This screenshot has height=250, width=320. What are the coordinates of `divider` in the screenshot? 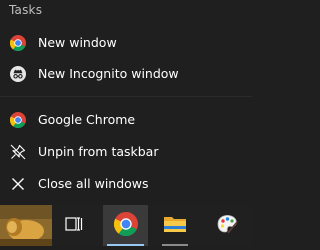 It's located at (126, 96).